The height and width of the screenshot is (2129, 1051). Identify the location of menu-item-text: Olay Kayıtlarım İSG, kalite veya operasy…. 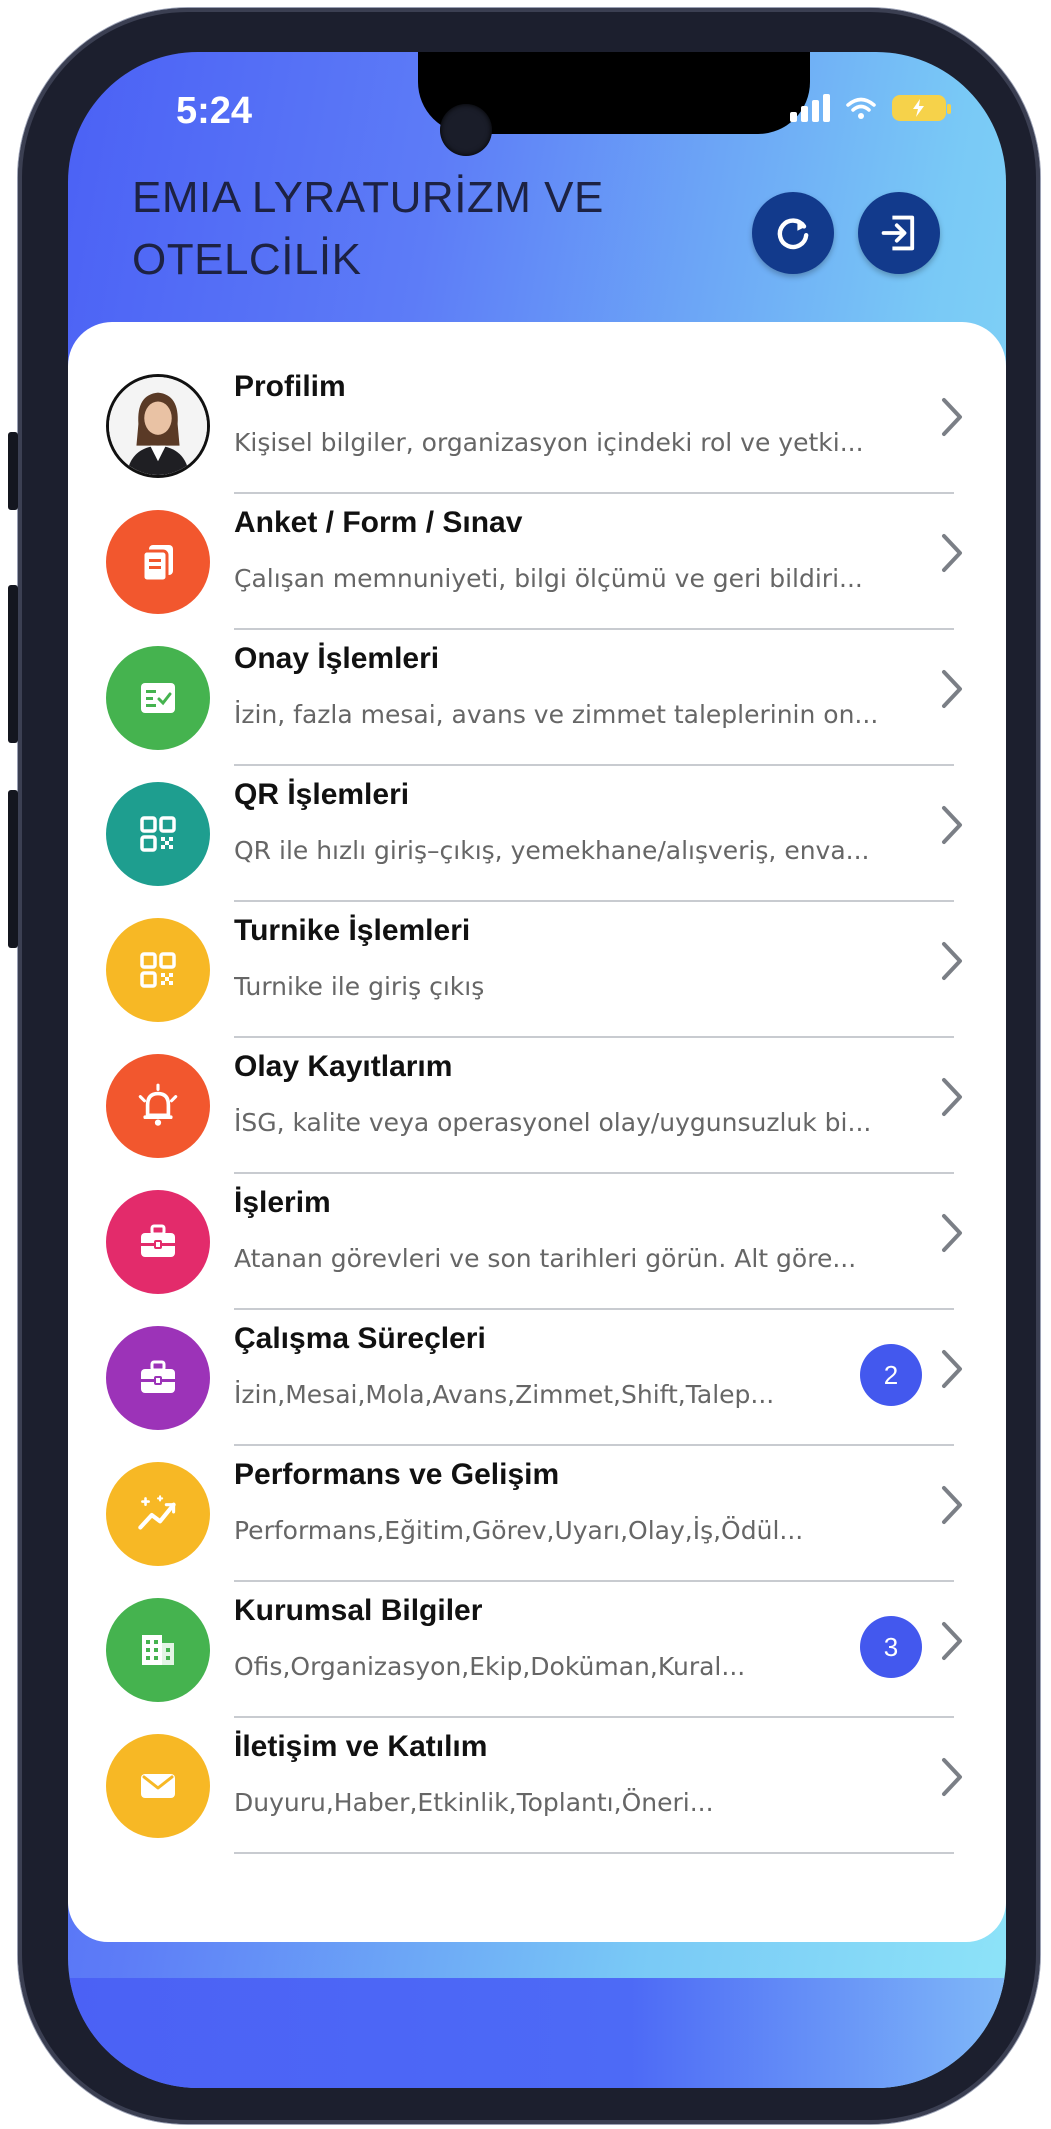
(594, 1112).